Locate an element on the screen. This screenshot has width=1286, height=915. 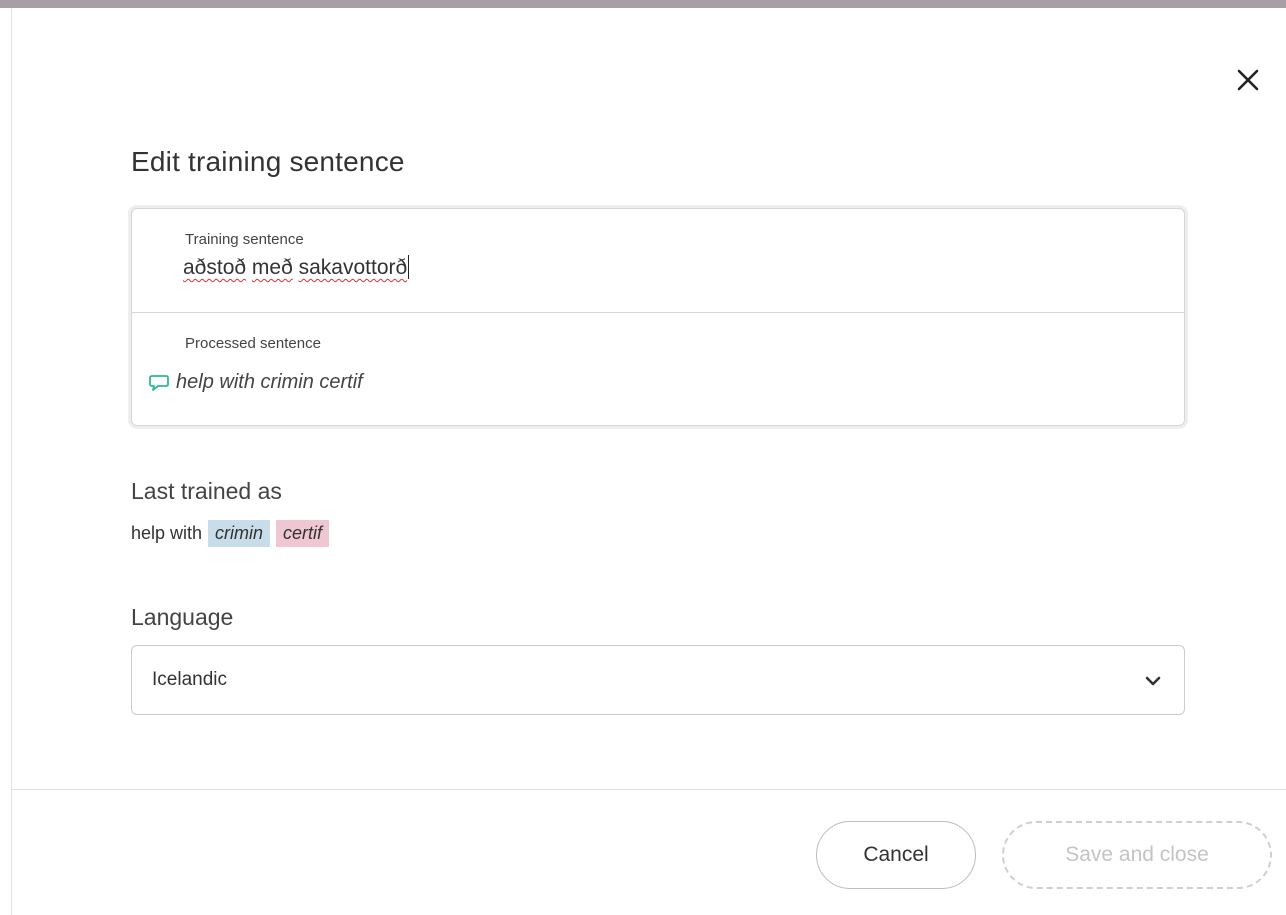
training-sentence-field: Training sentence aðstoð með sakavottorð is located at coordinates (658, 261).